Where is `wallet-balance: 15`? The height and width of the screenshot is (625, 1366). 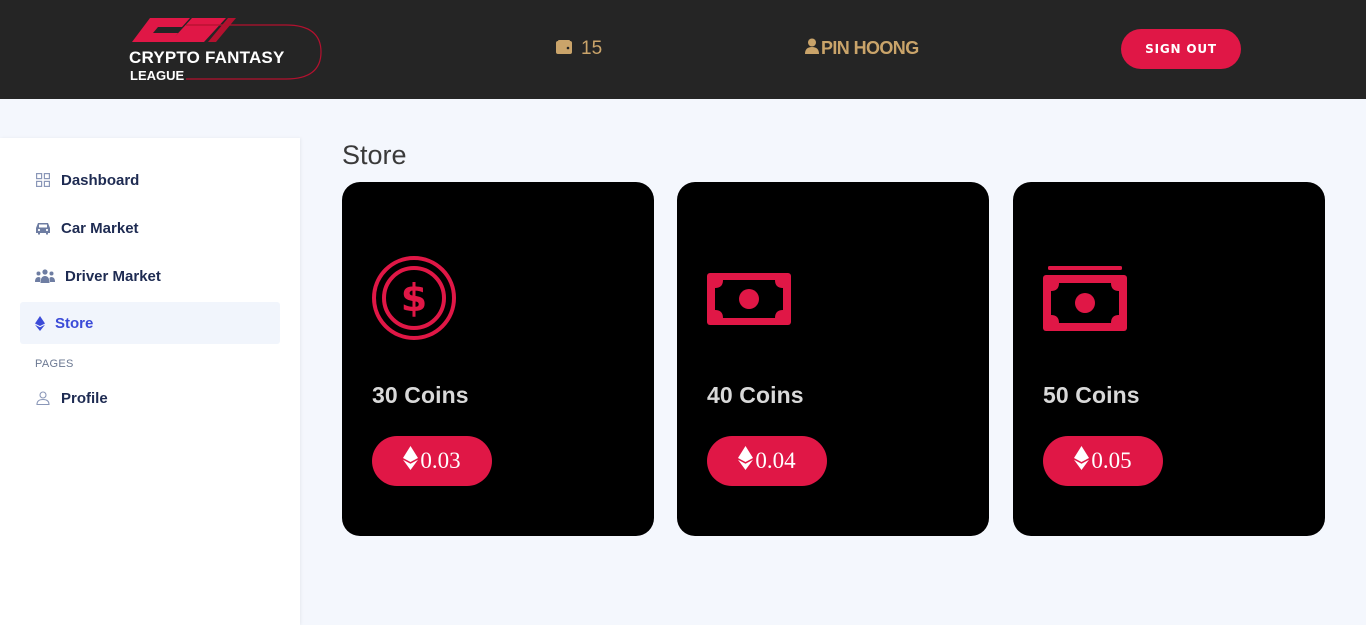
wallet-balance: 15 is located at coordinates (579, 49).